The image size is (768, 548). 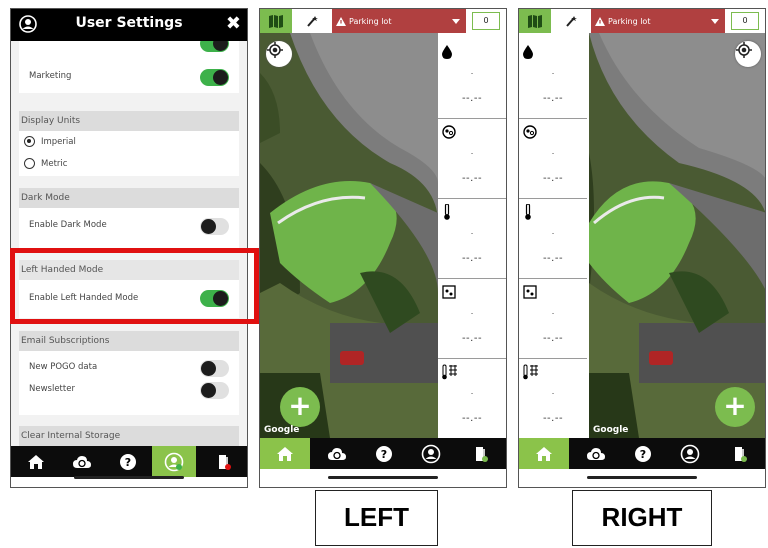 I want to click on water-drop-icon, so click(x=447, y=53).